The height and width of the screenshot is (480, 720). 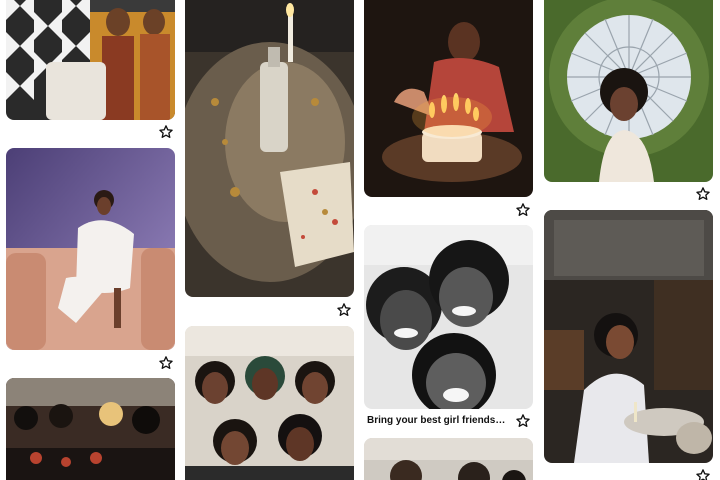 I want to click on pin-image-pink-sofa, so click(x=90, y=249).